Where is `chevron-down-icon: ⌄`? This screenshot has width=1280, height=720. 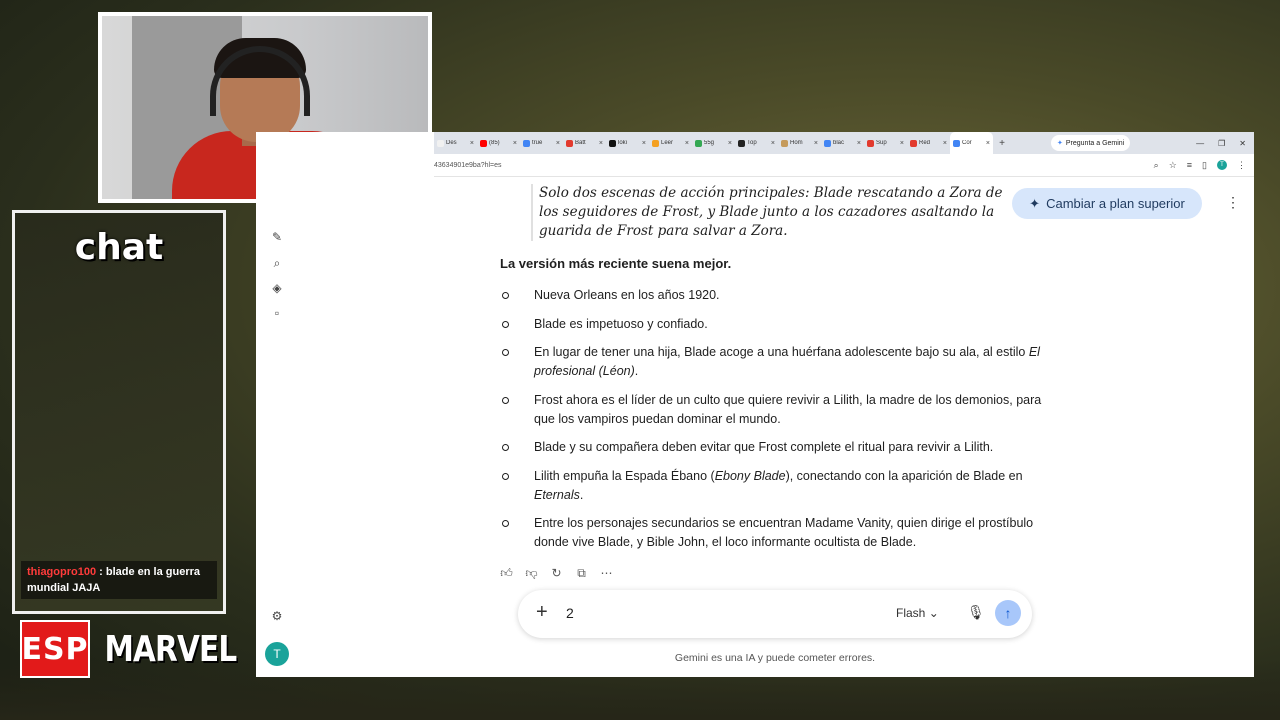
chevron-down-icon: ⌄ is located at coordinates (933, 613).